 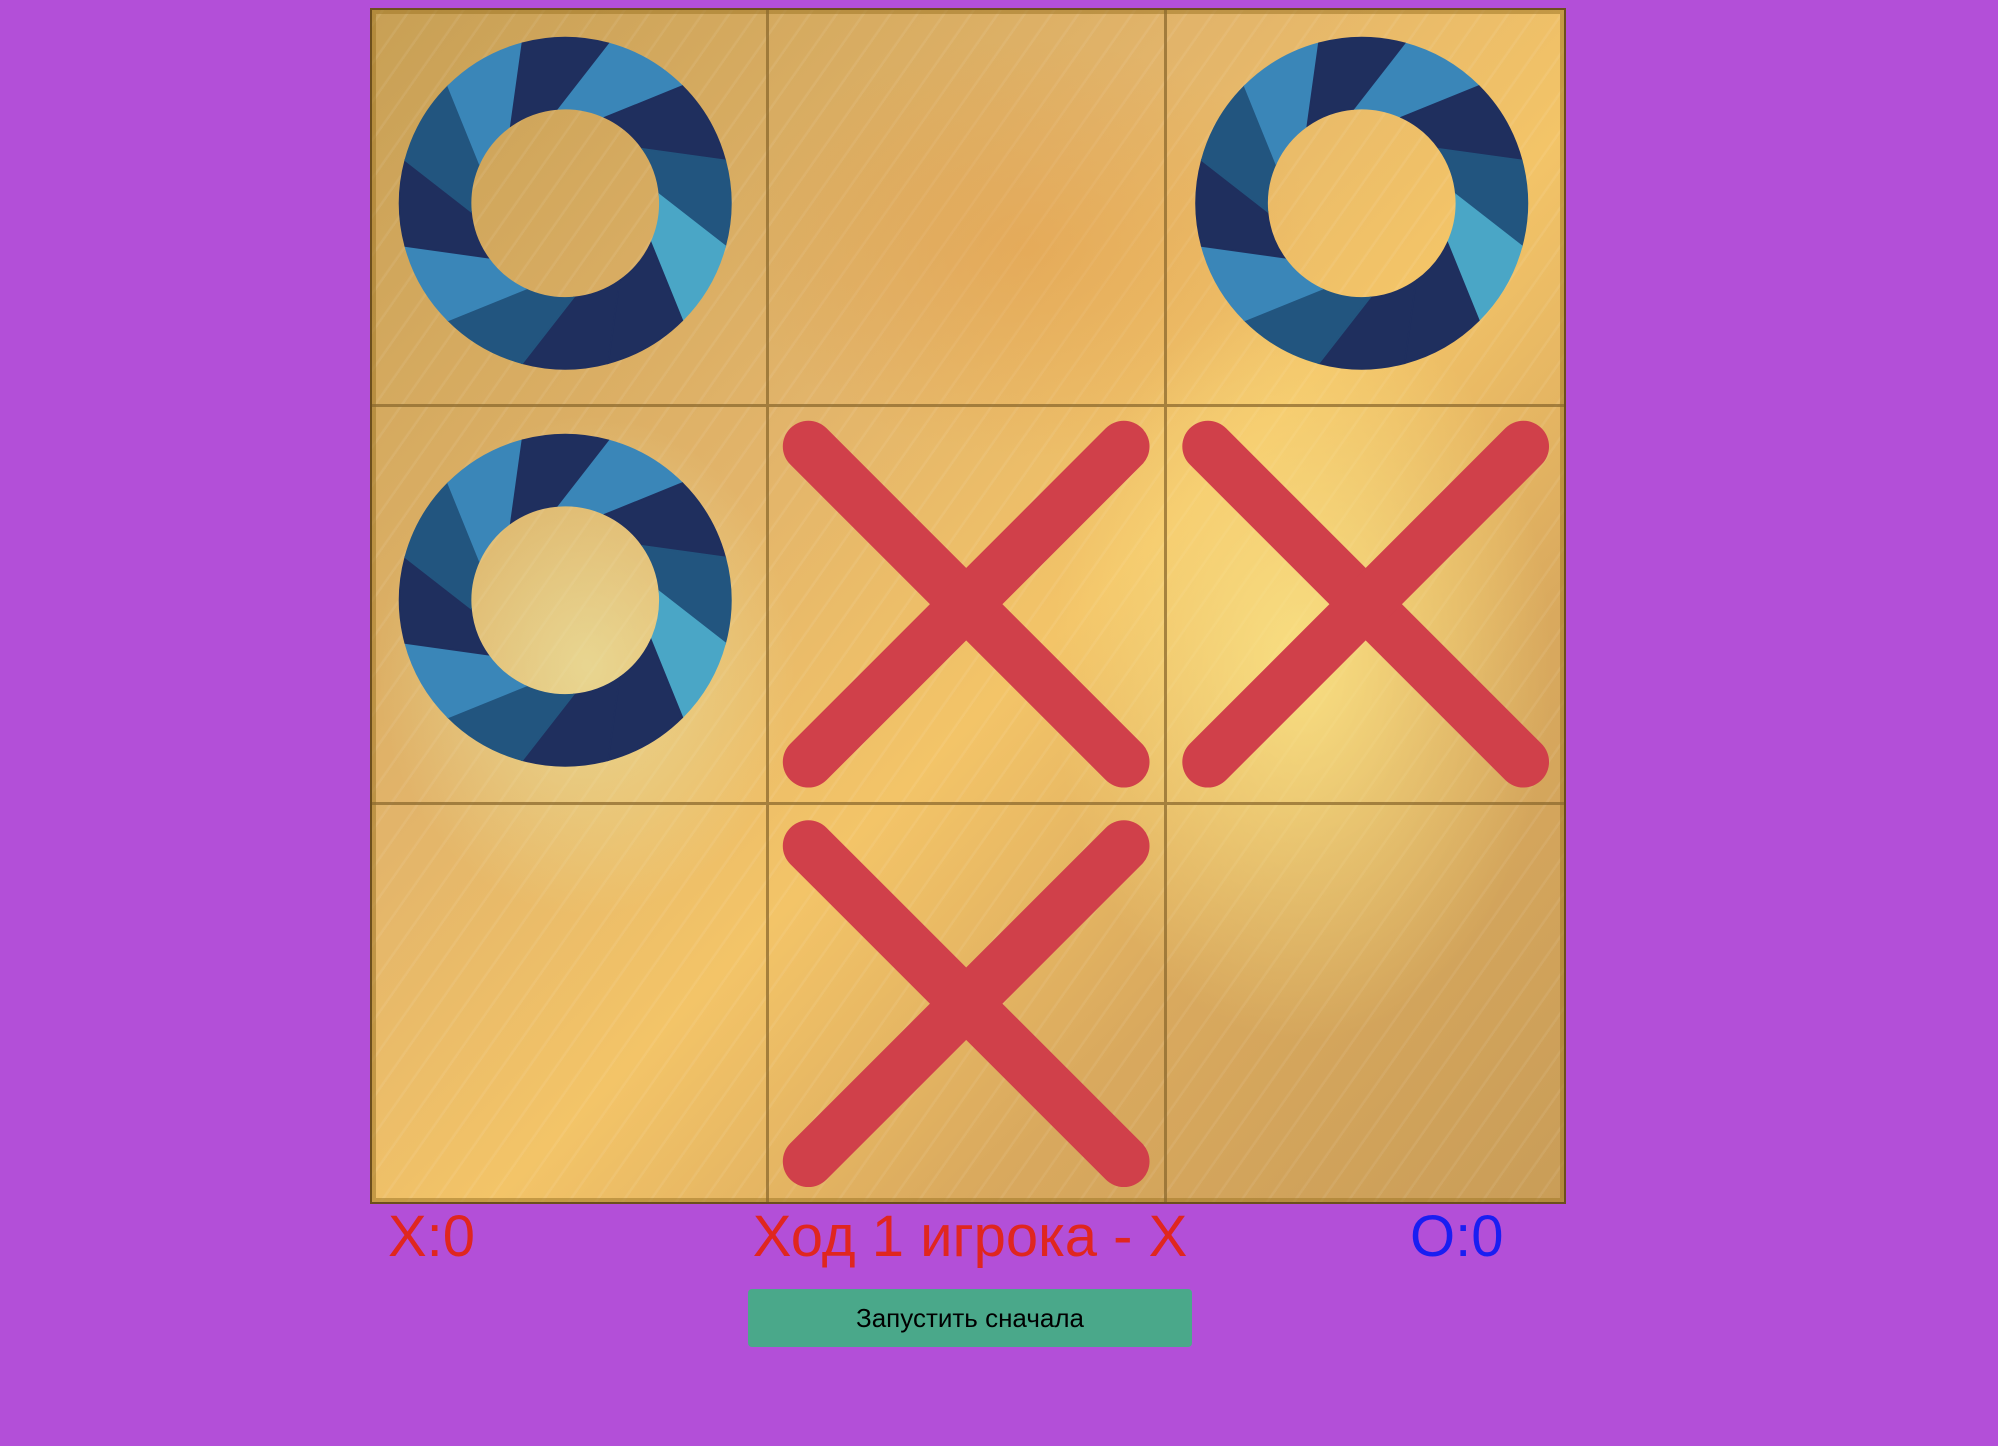 What do you see at coordinates (970, 1236) in the screenshot?
I see `turn-status: Ход 1 игрока - X` at bounding box center [970, 1236].